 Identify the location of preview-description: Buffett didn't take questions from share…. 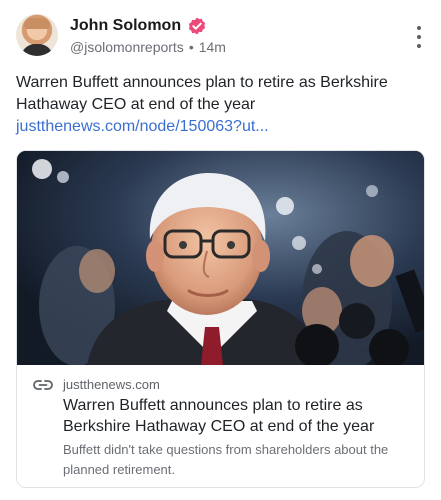
(226, 459).